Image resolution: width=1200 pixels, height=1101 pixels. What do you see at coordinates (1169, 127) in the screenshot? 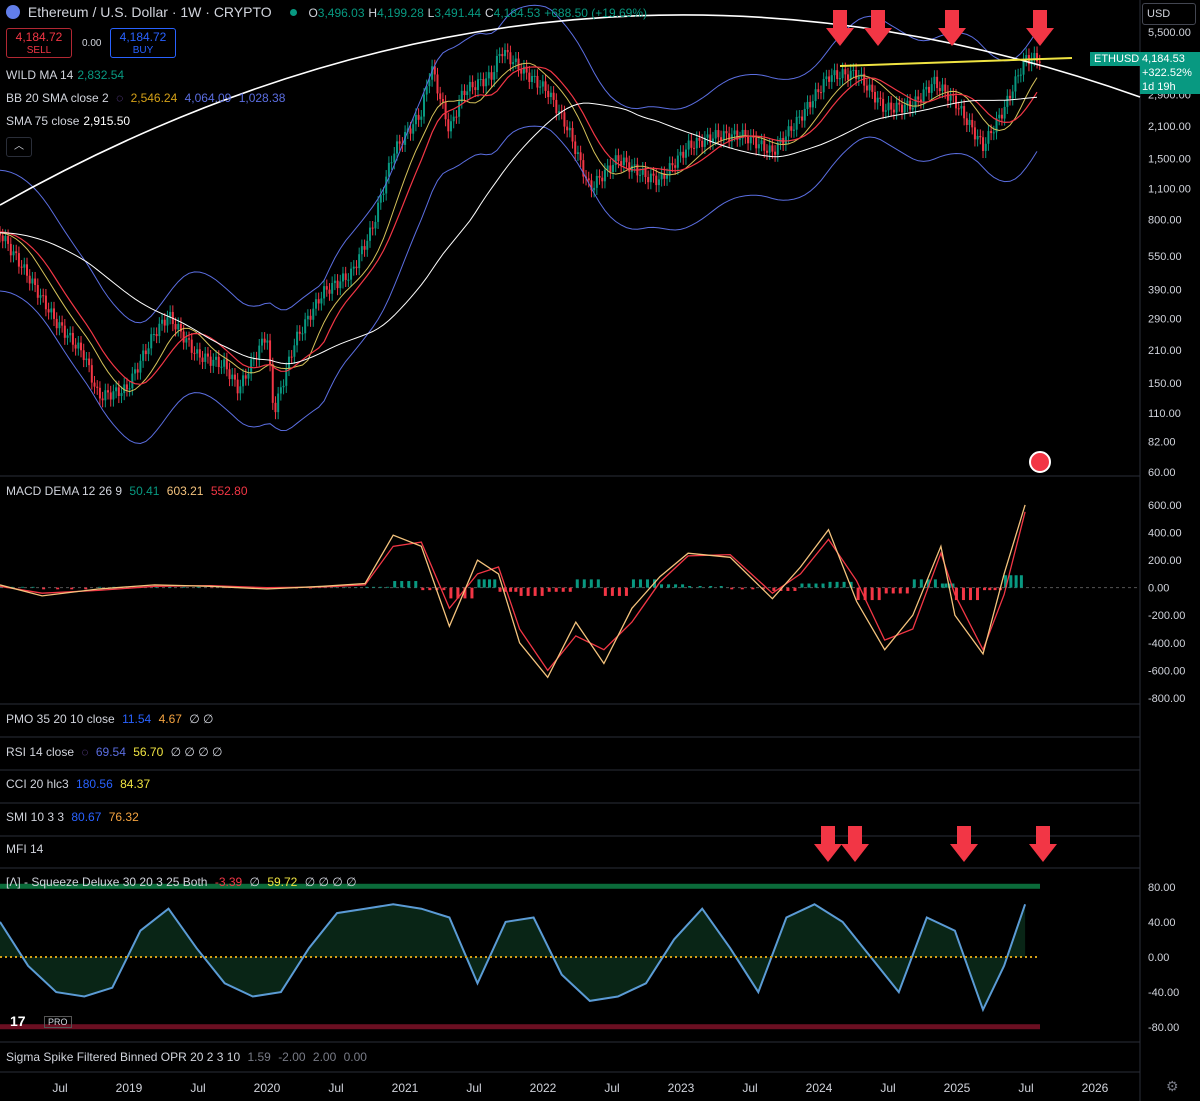
I see `price-tick-label: 2,100.00` at bounding box center [1169, 127].